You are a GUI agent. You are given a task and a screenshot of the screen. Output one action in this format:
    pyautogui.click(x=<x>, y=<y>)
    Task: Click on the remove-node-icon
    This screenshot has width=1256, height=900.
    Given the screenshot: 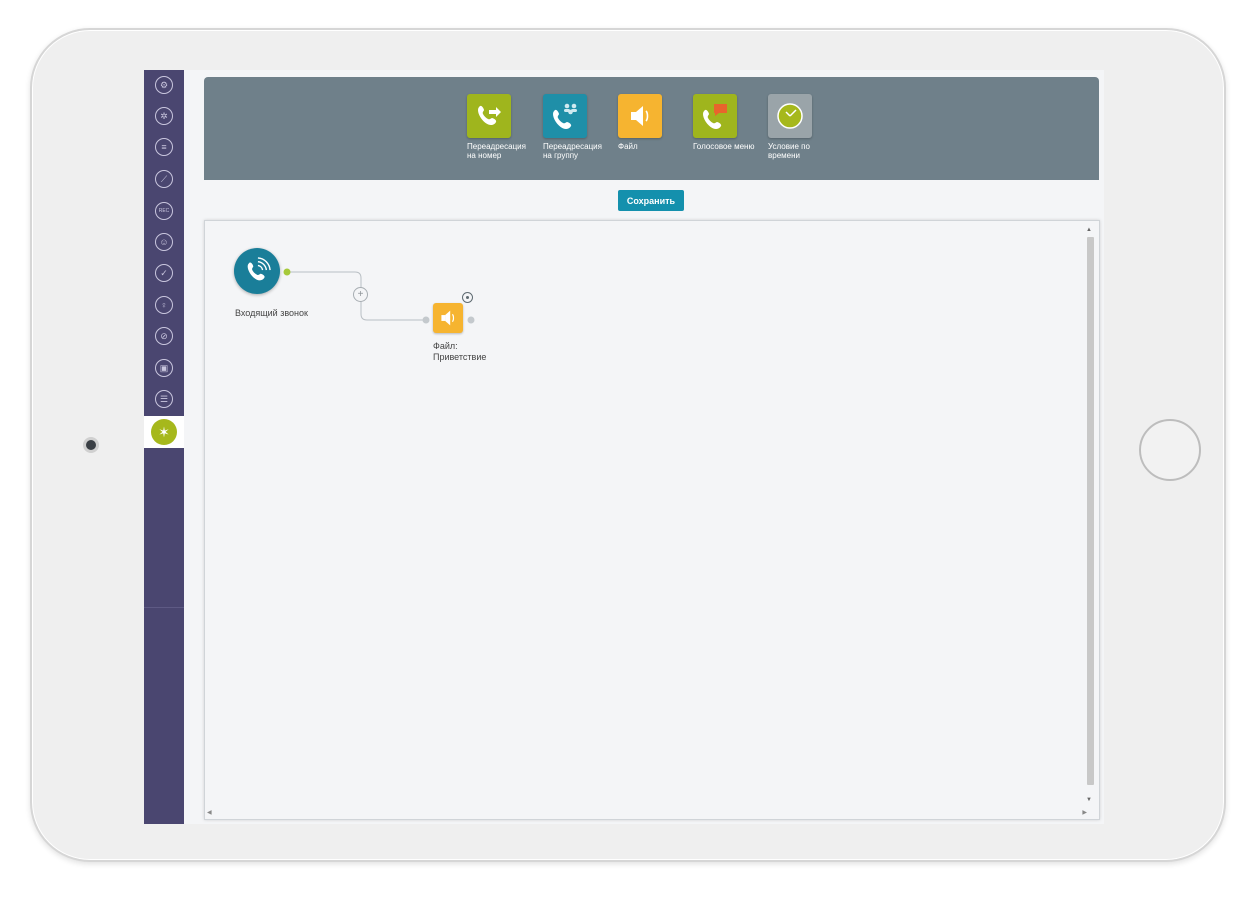 What is the action you would take?
    pyautogui.click(x=467, y=297)
    